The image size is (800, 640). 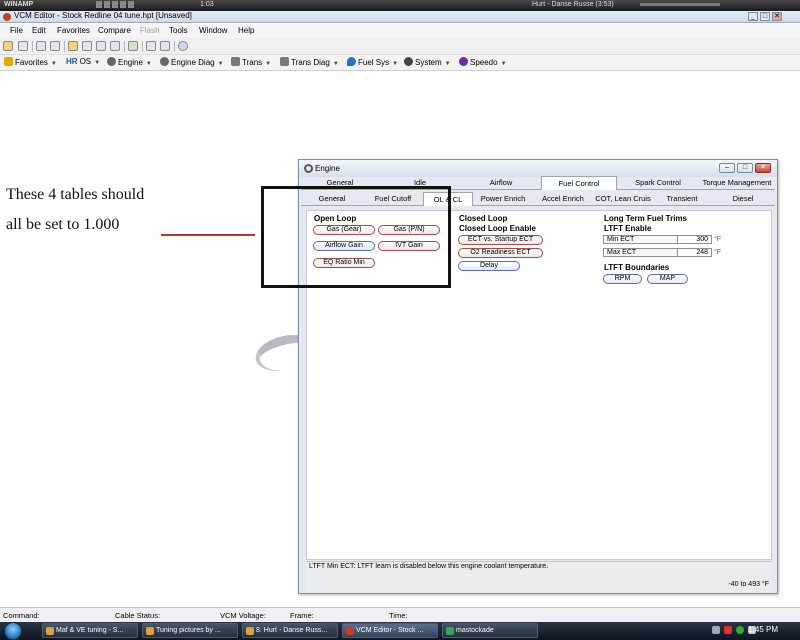 I want to click on status-frame: Frame:, so click(x=302, y=615).